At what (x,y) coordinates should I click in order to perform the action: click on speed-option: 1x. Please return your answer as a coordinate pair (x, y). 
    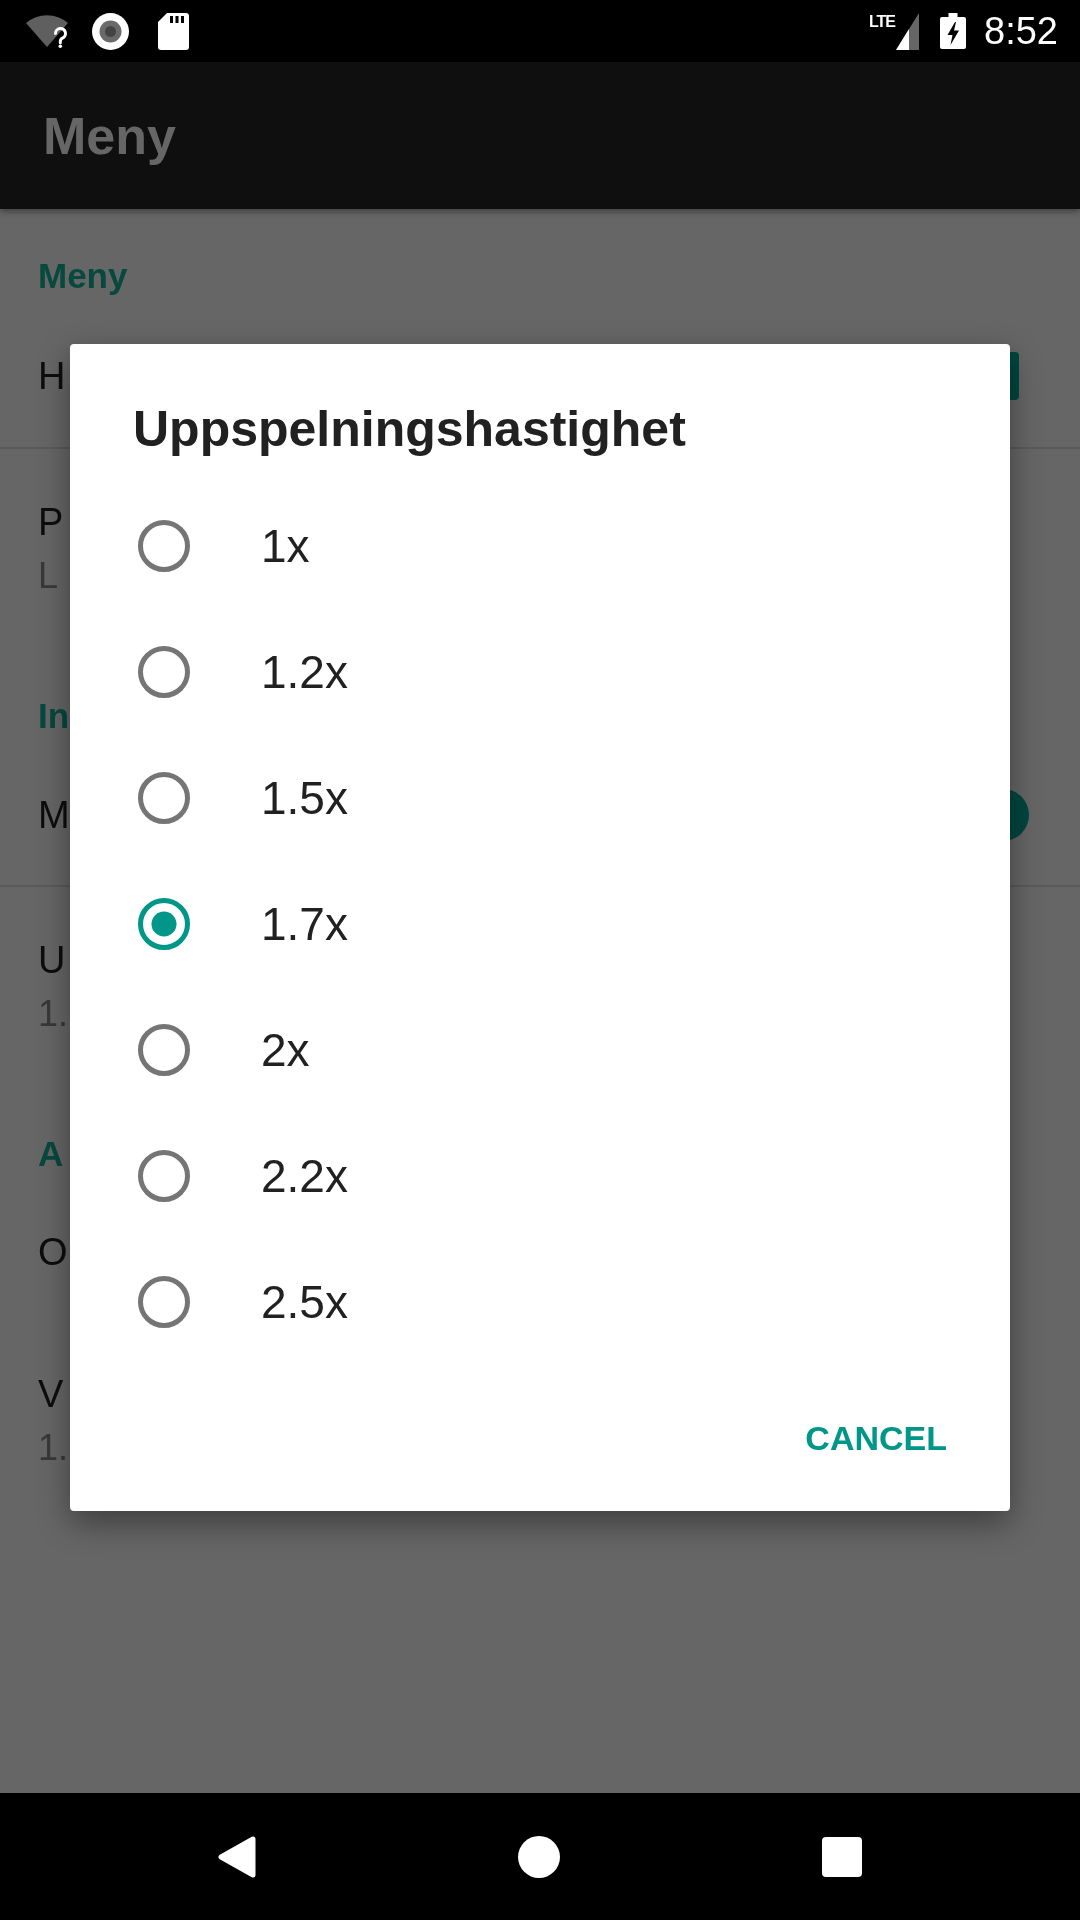
    Looking at the image, I should click on (285, 546).